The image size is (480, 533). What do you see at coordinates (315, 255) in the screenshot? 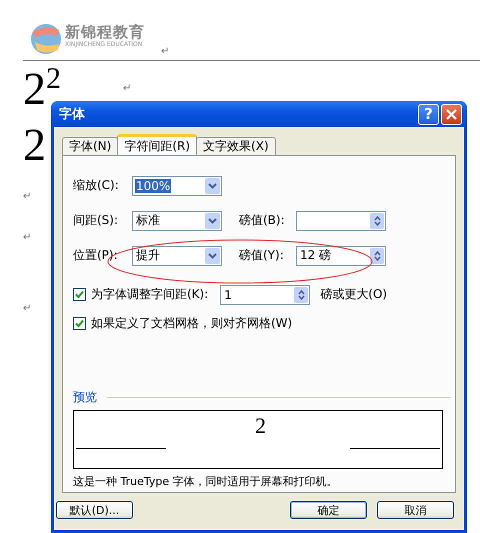
I see `field-value: 12 磅` at bounding box center [315, 255].